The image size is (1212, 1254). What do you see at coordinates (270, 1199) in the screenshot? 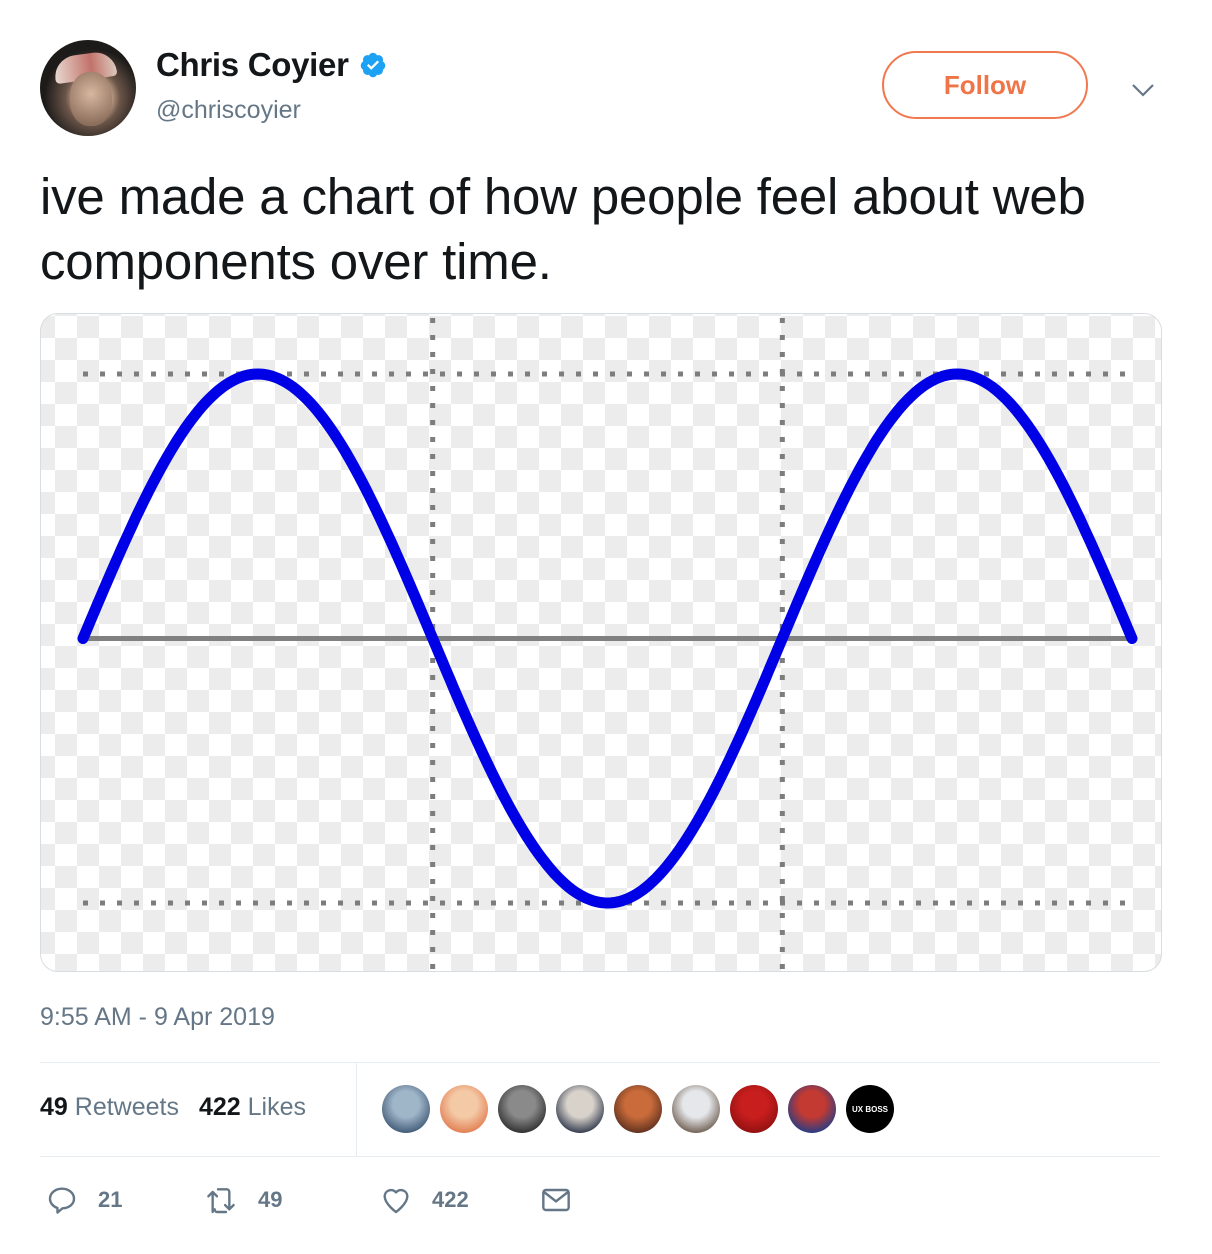
I see `retweet-count: 49` at bounding box center [270, 1199].